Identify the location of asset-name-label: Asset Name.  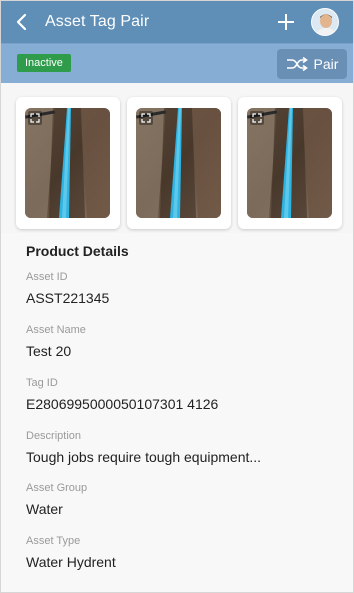
(56, 330).